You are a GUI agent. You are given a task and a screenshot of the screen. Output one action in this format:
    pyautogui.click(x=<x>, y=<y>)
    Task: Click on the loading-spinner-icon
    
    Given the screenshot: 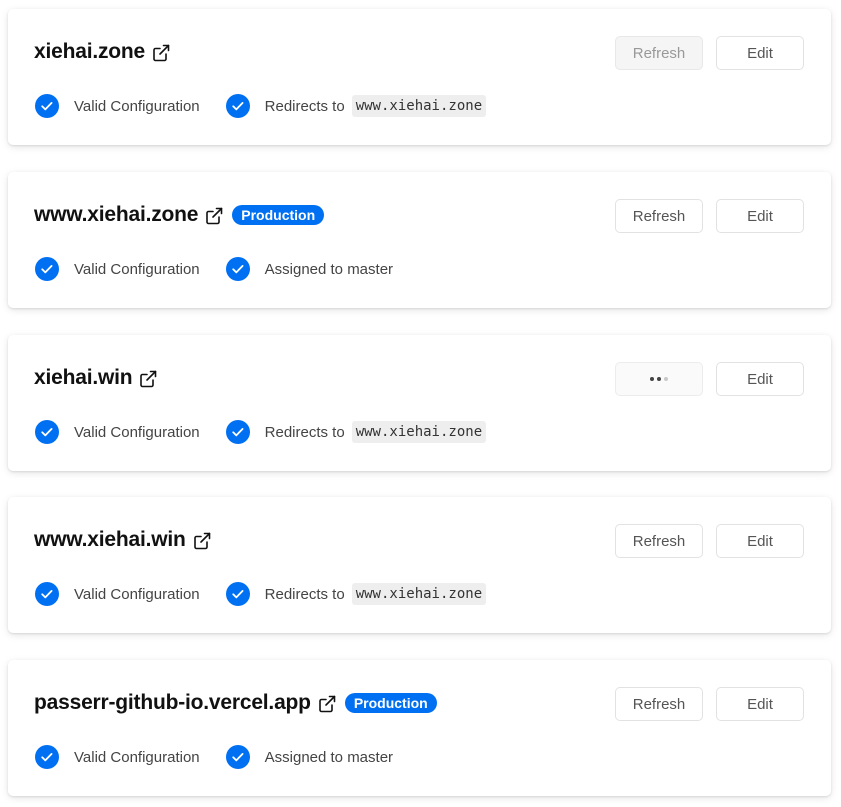 What is the action you would take?
    pyautogui.click(x=659, y=379)
    